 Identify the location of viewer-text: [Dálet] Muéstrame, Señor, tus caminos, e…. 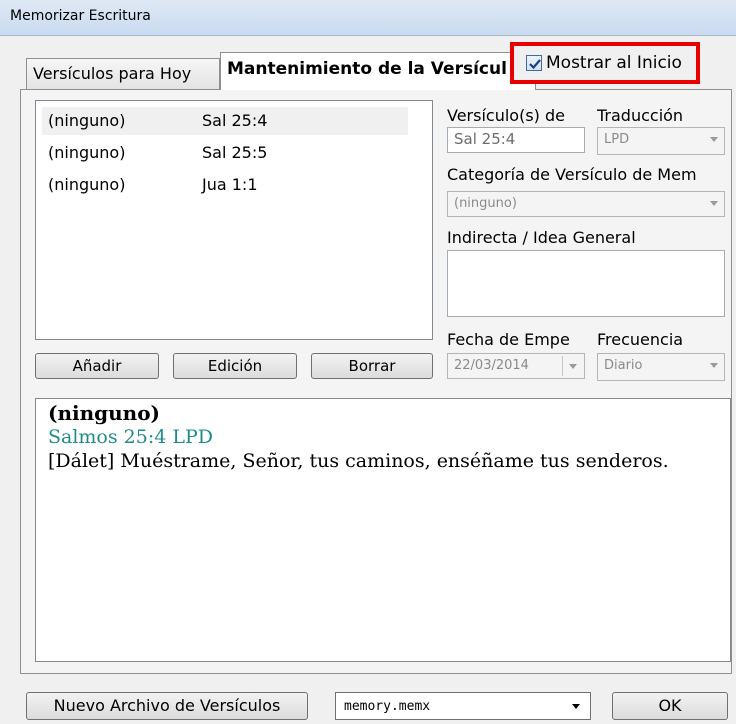
(358, 461).